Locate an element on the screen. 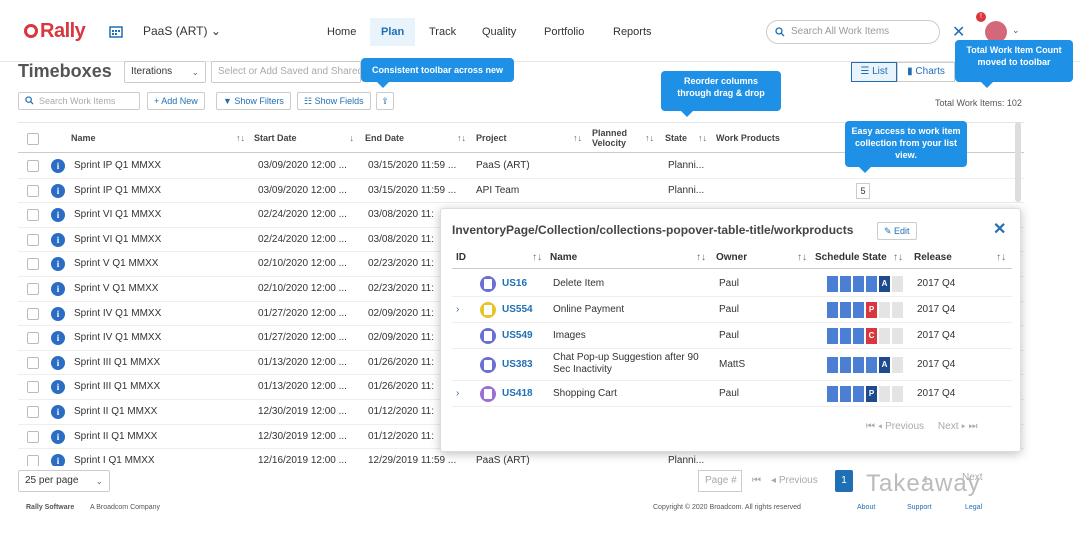  list-view-toggle: ☰ List is located at coordinates (874, 72).